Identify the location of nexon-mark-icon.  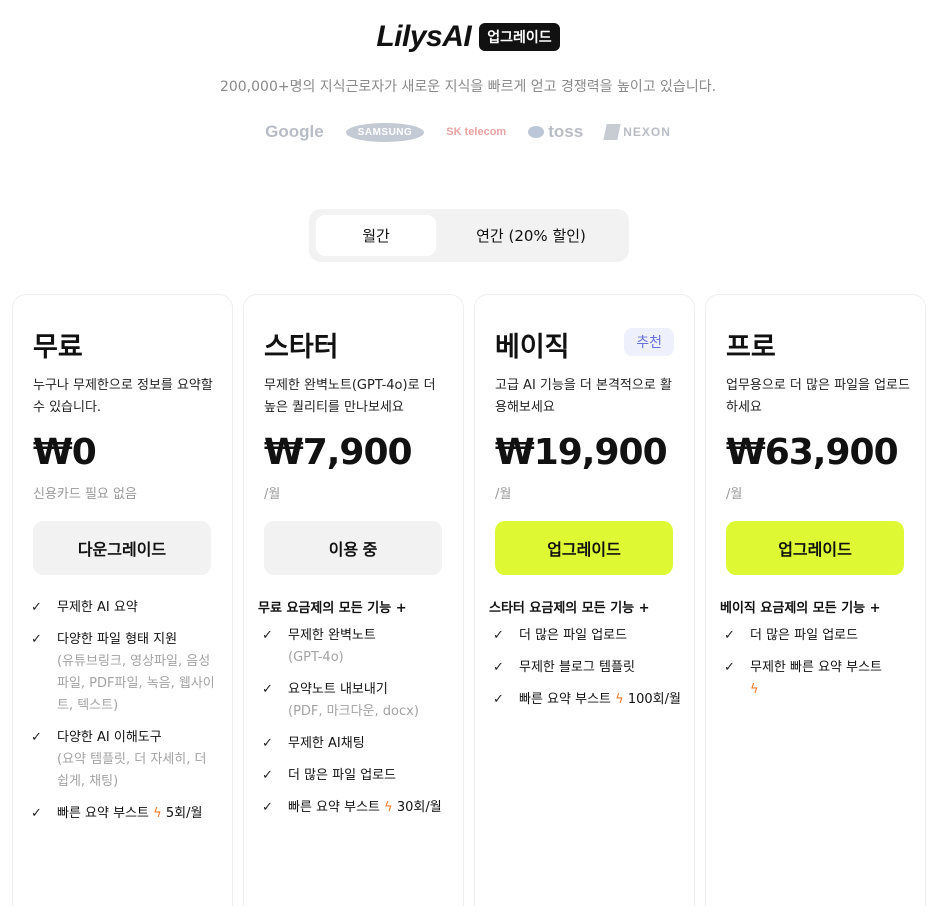
(612, 132).